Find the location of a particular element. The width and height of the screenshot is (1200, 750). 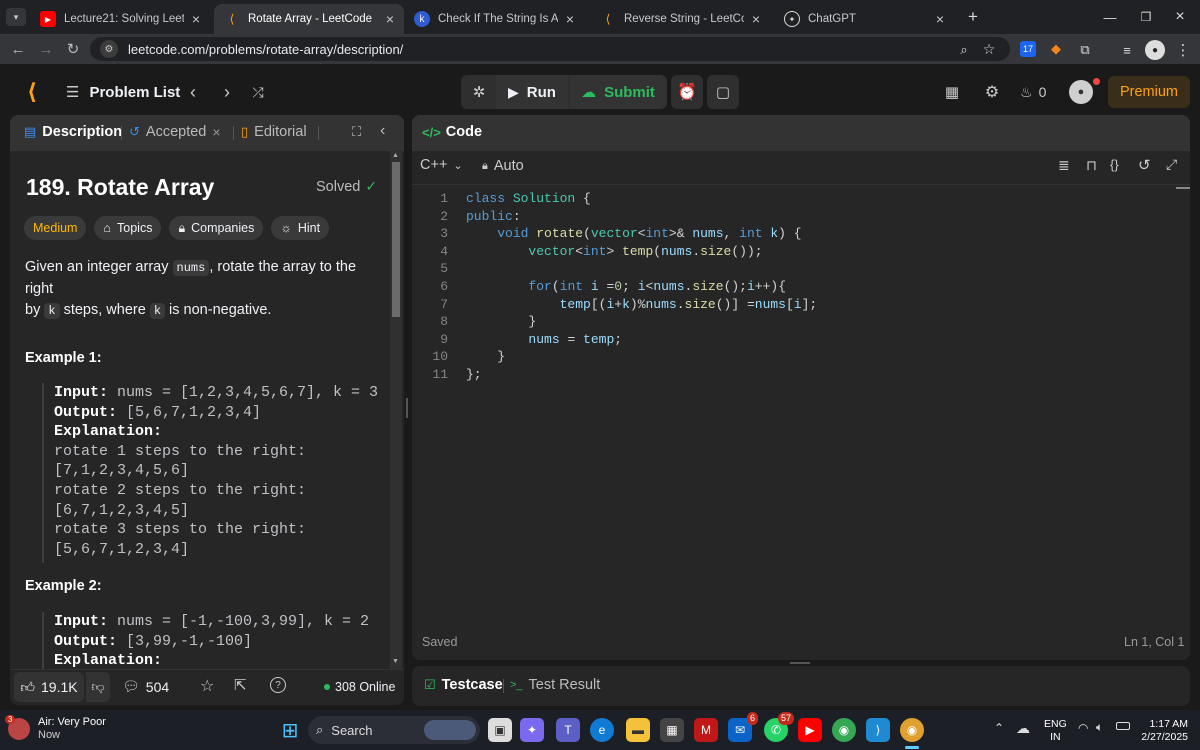

mail-icon: ✉ 6 is located at coordinates (743, 727).